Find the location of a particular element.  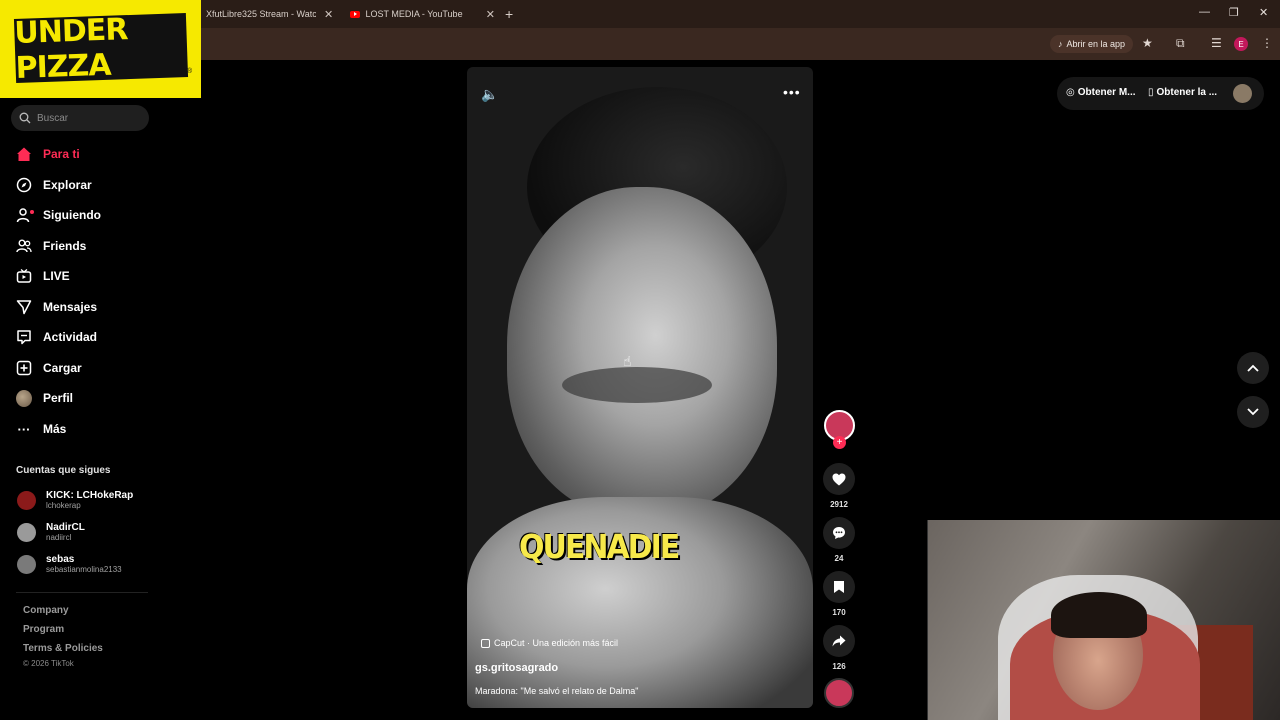

more-icon: ··· is located at coordinates (24, 429).